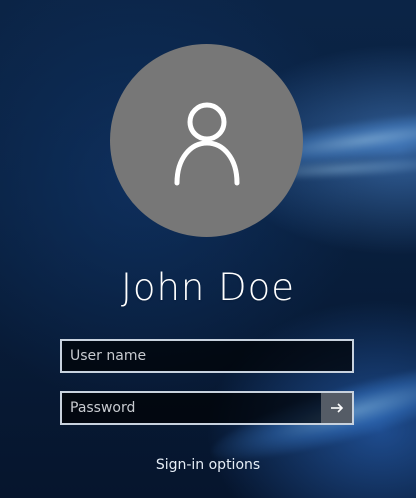 Image resolution: width=416 pixels, height=498 pixels. What do you see at coordinates (206, 143) in the screenshot?
I see `person-icon` at bounding box center [206, 143].